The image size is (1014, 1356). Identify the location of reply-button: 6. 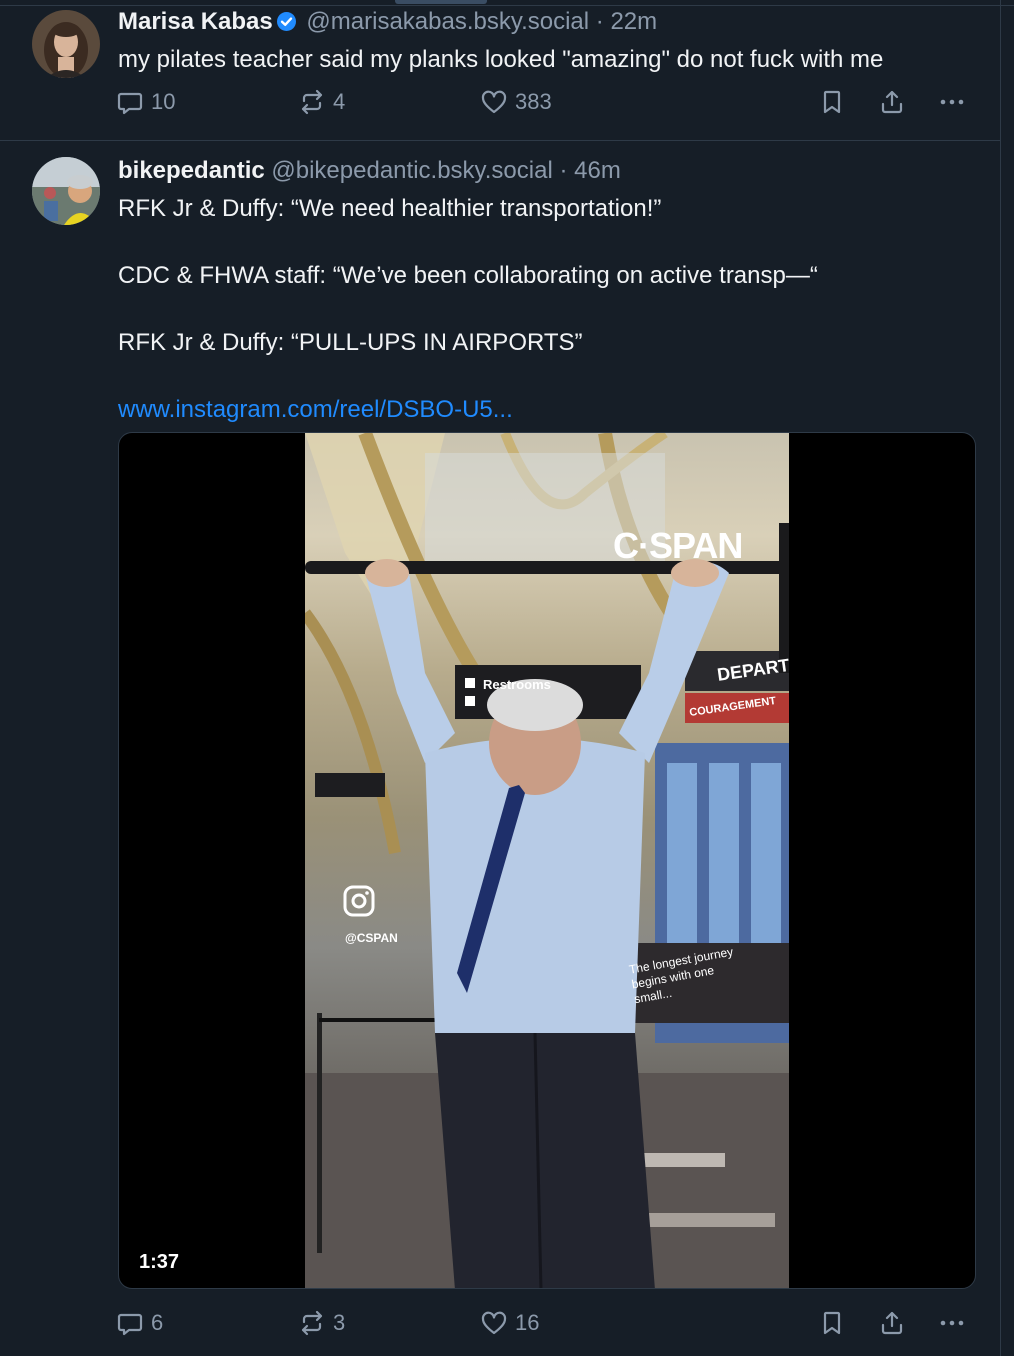
(139, 1323).